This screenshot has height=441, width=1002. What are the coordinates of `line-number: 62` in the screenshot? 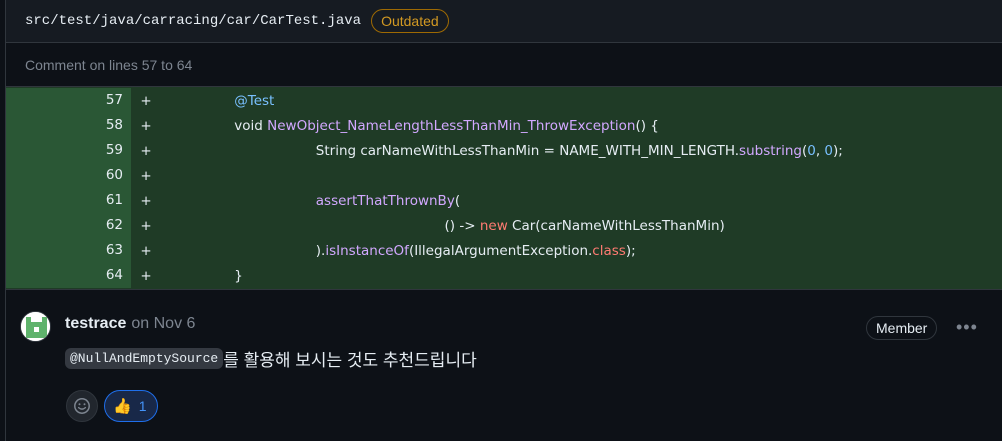 It's located at (68, 225).